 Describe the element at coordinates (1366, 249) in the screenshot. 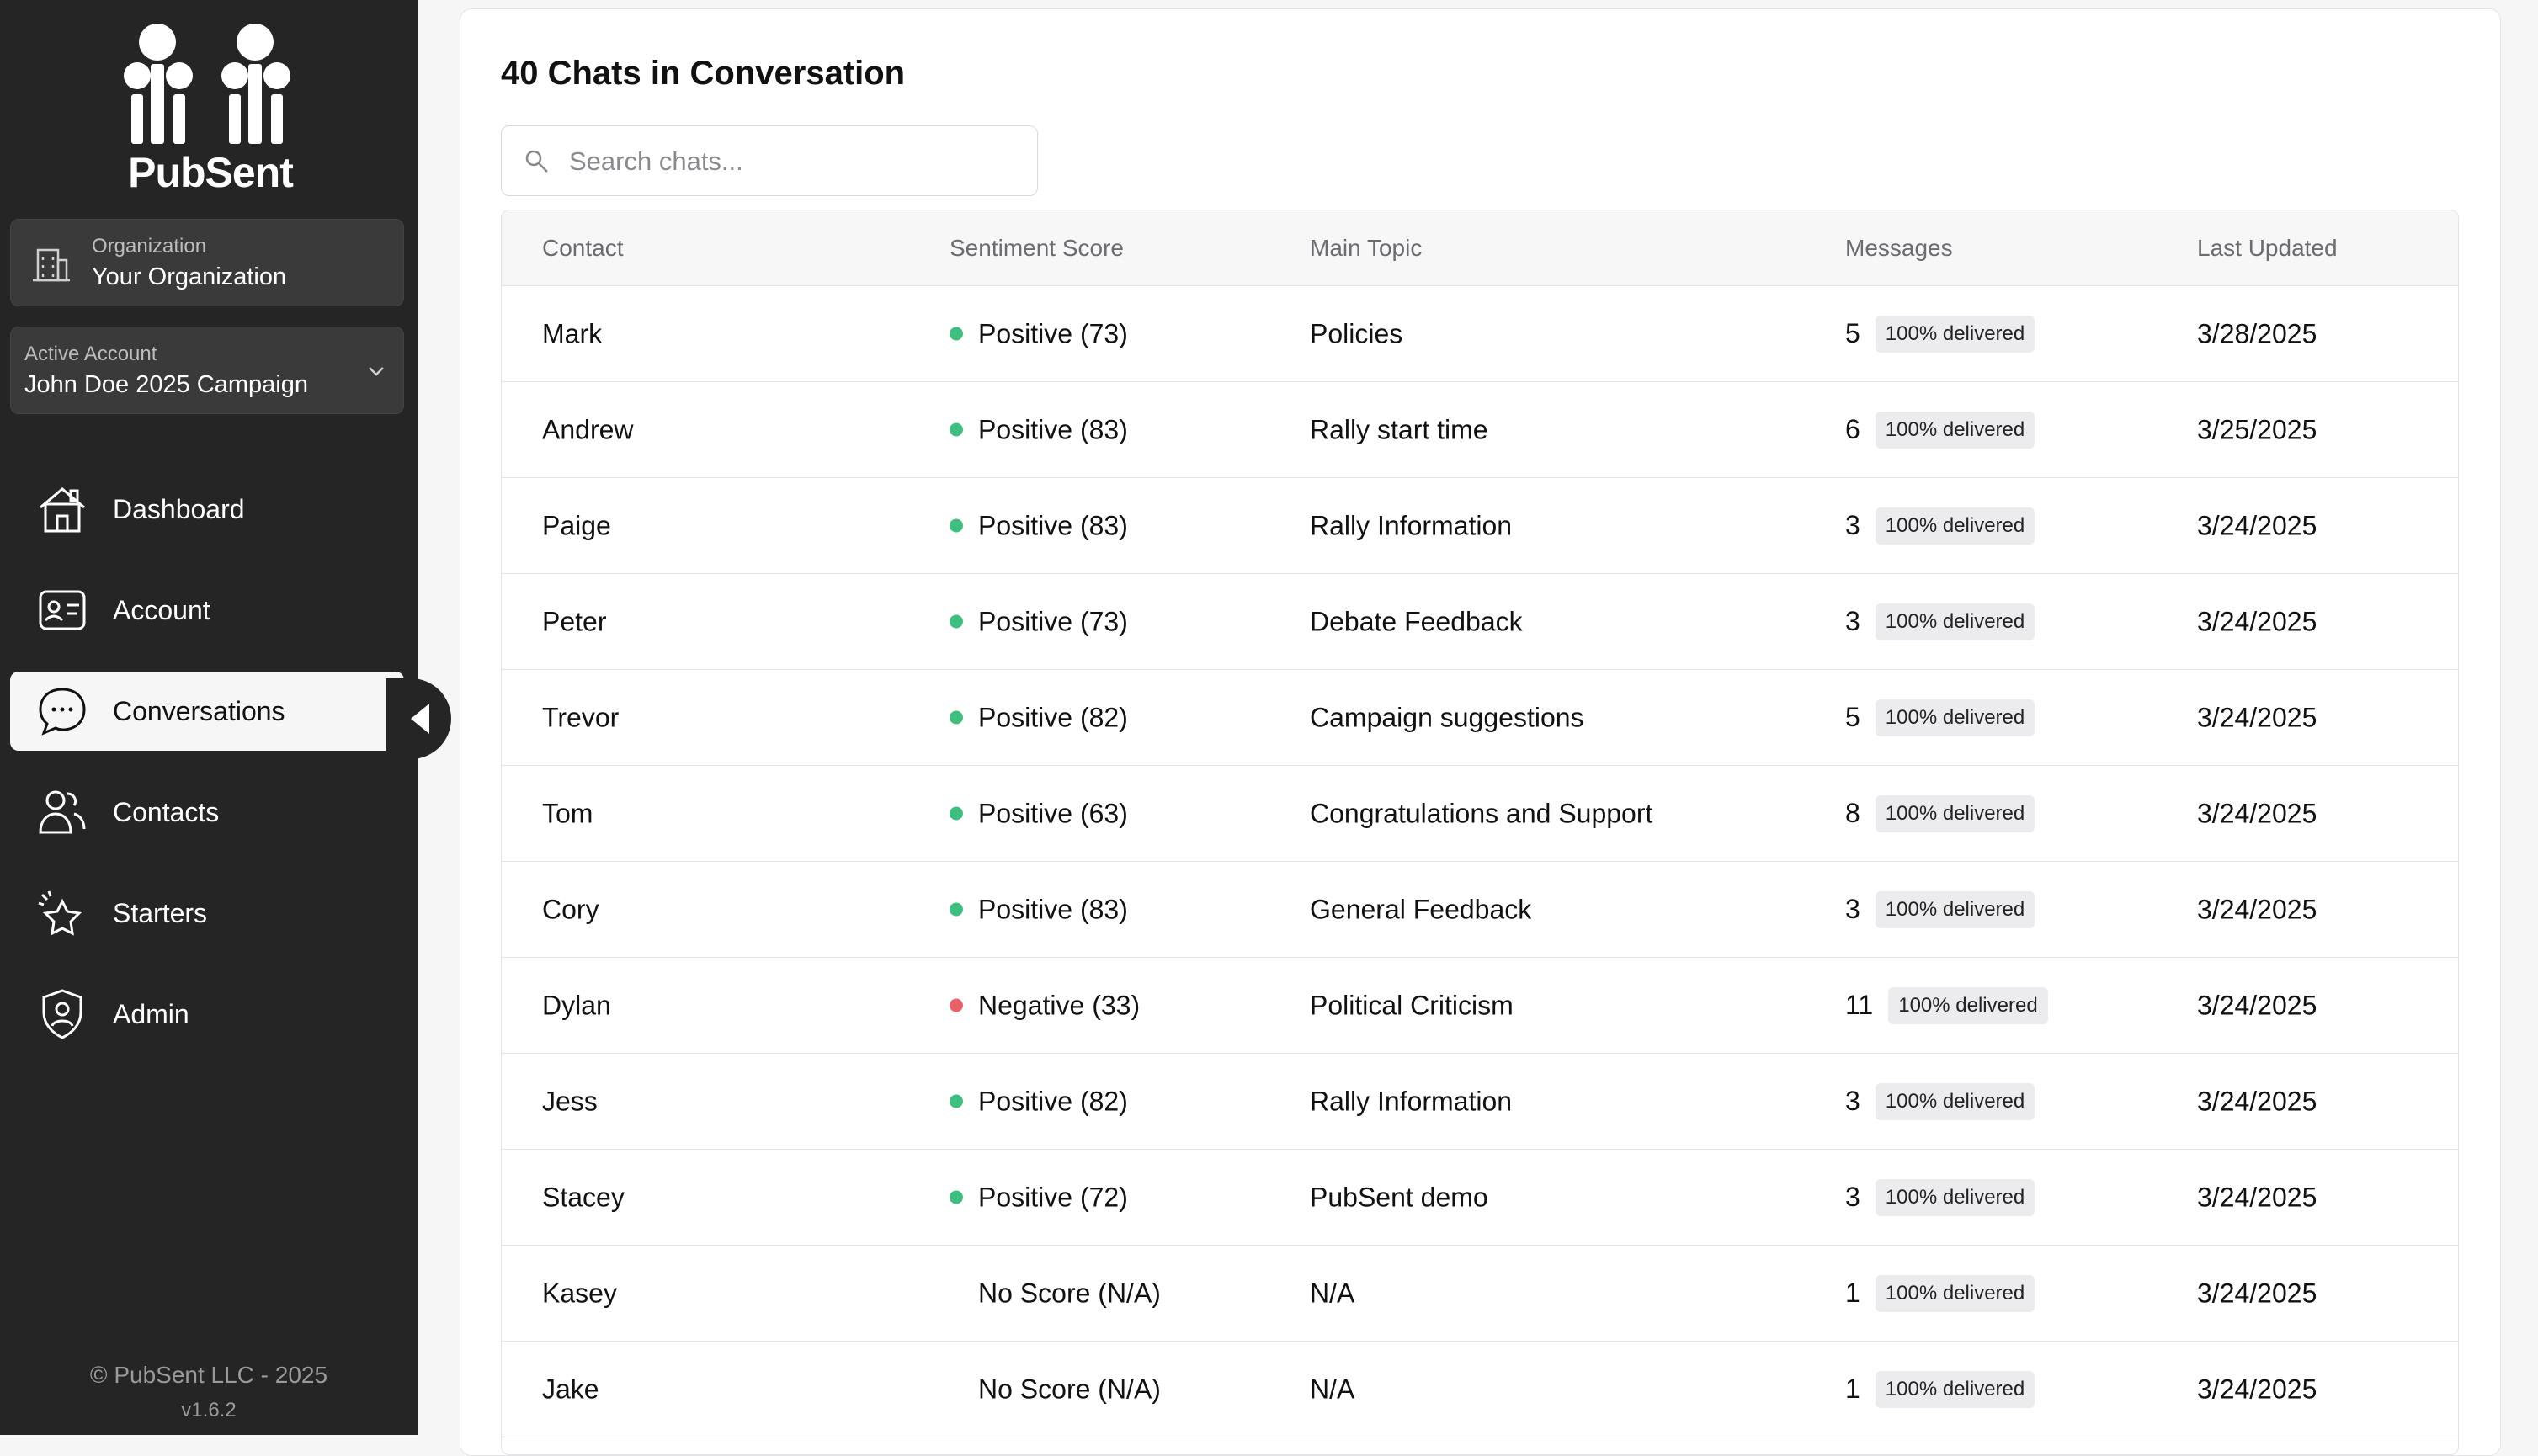

I see `column-header-topic: Main Topic` at that location.